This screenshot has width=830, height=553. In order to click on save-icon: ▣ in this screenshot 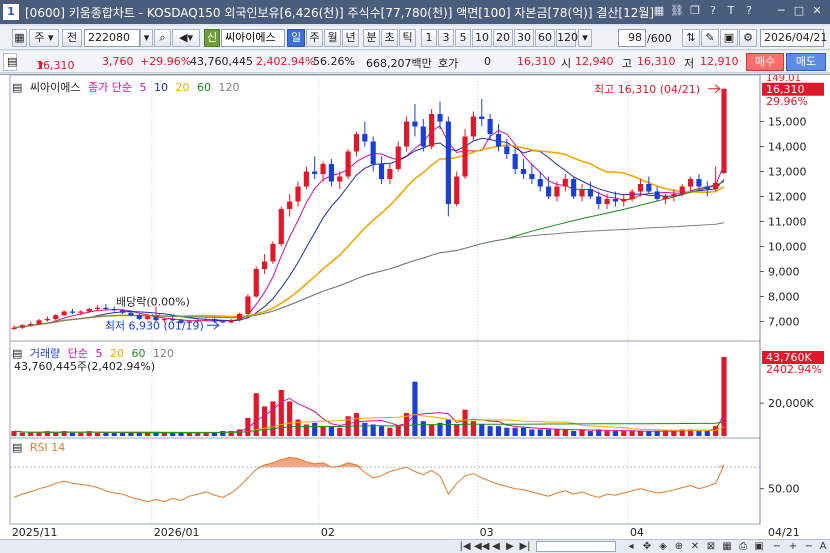, I will do `click(729, 38)`.